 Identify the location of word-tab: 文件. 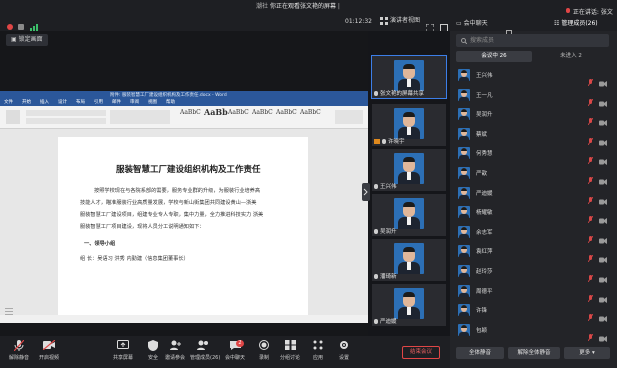
(8, 102).